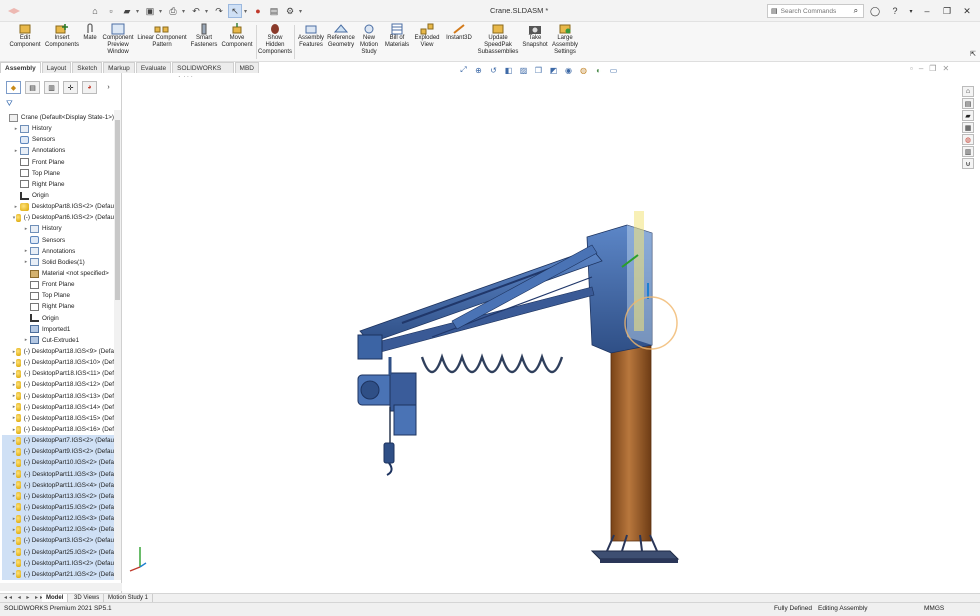  What do you see at coordinates (118, 42) in the screenshot?
I see `component-preview-window-button: Component Preview Window` at bounding box center [118, 42].